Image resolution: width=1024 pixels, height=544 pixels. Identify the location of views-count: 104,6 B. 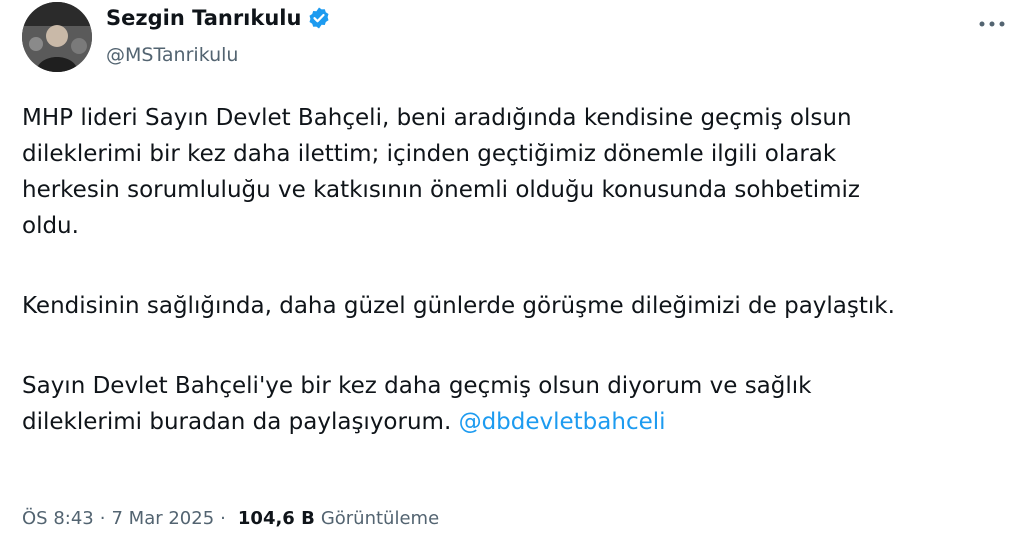
(276, 518).